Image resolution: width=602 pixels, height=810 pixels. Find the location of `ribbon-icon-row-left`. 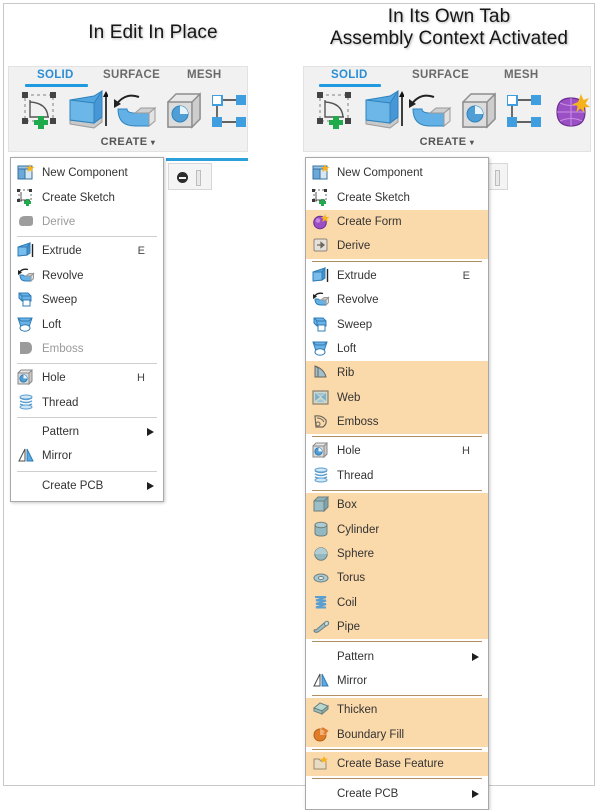

ribbon-icon-row-left is located at coordinates (128, 110).